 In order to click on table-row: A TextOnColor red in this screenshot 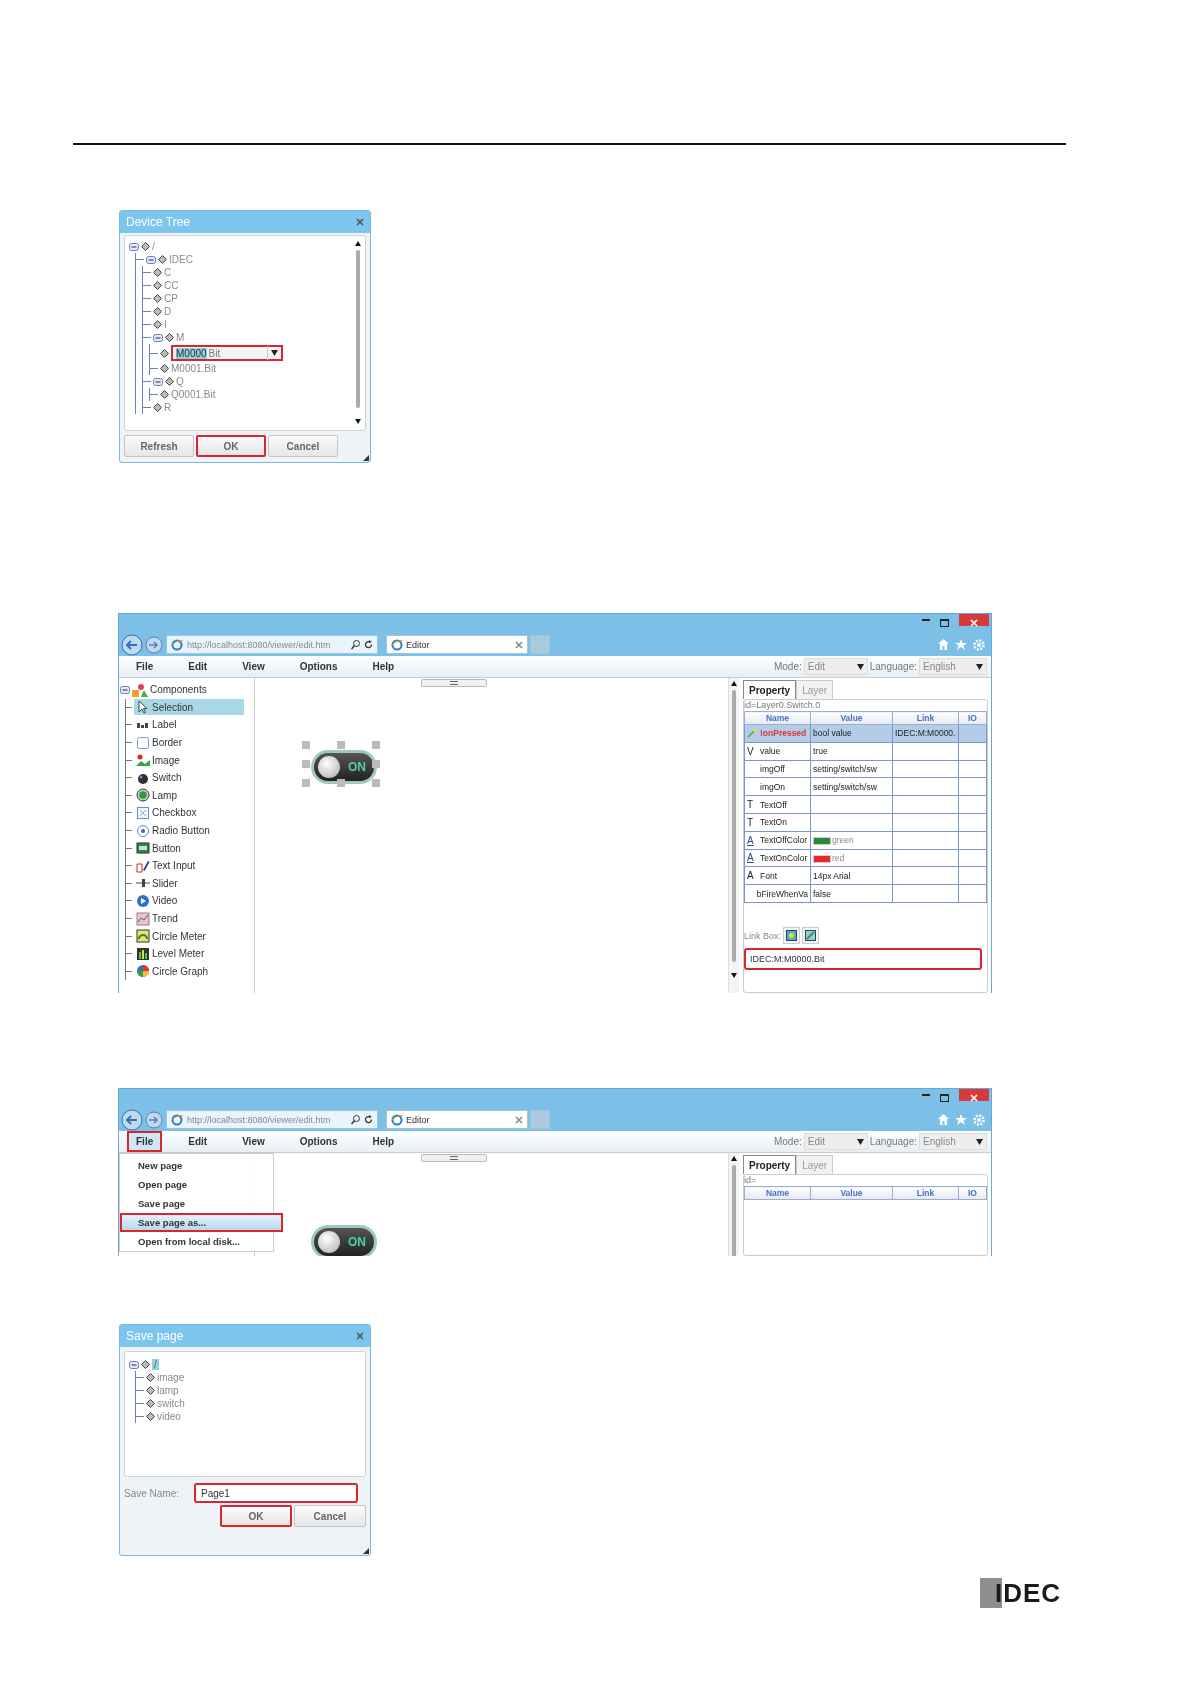, I will do `click(865, 858)`.